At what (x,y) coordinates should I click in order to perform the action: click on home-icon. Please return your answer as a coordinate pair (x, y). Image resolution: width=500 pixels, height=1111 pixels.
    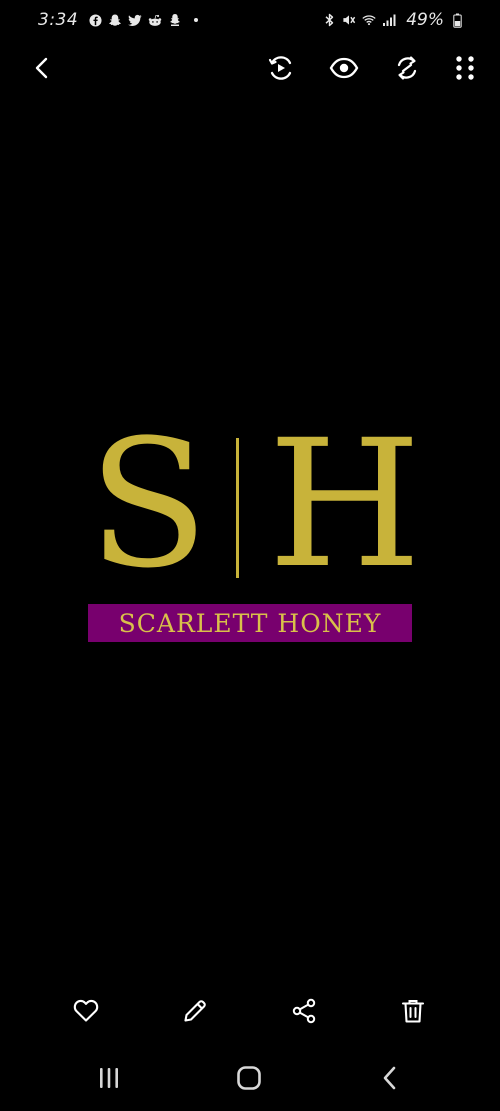
    Looking at the image, I should click on (249, 1080).